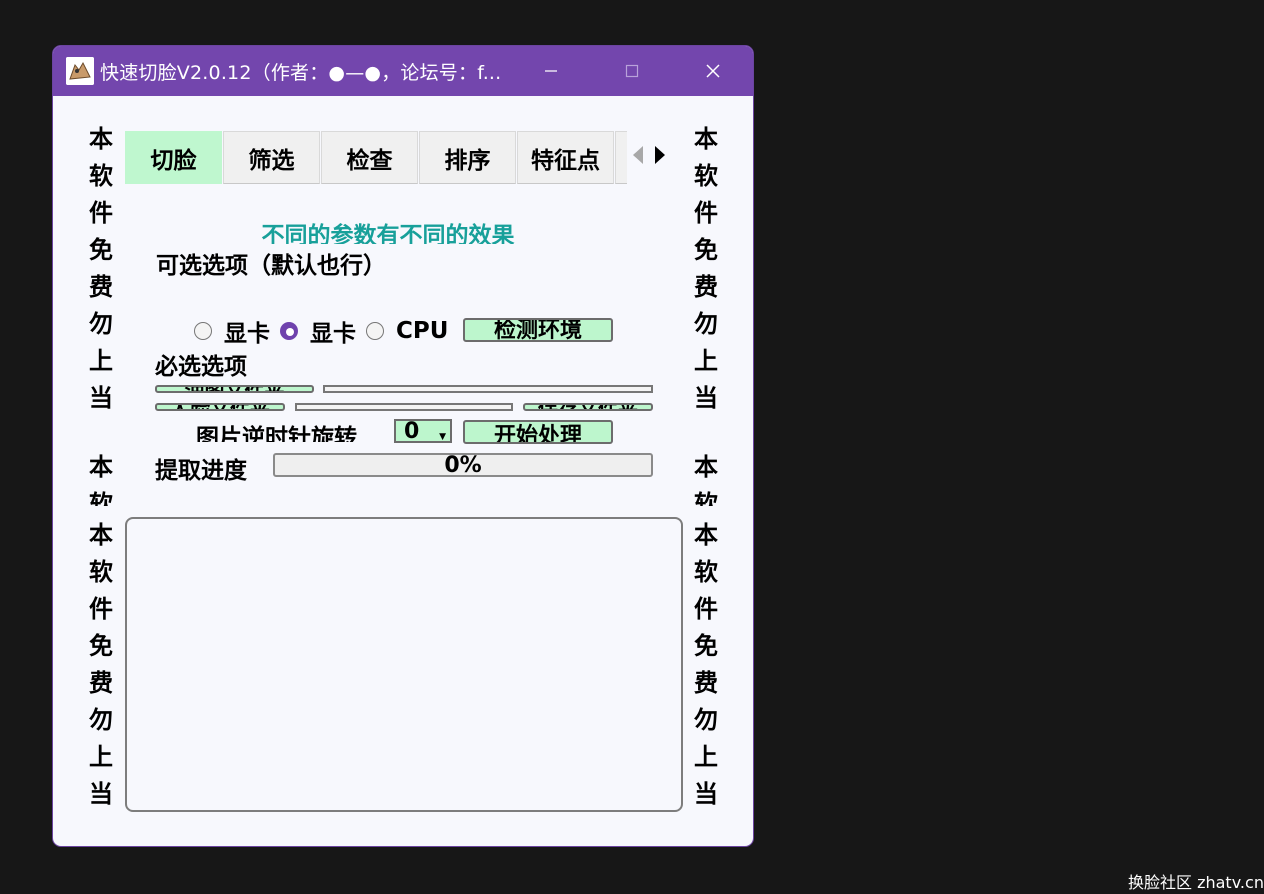  I want to click on maximize-icon, so click(632, 71).